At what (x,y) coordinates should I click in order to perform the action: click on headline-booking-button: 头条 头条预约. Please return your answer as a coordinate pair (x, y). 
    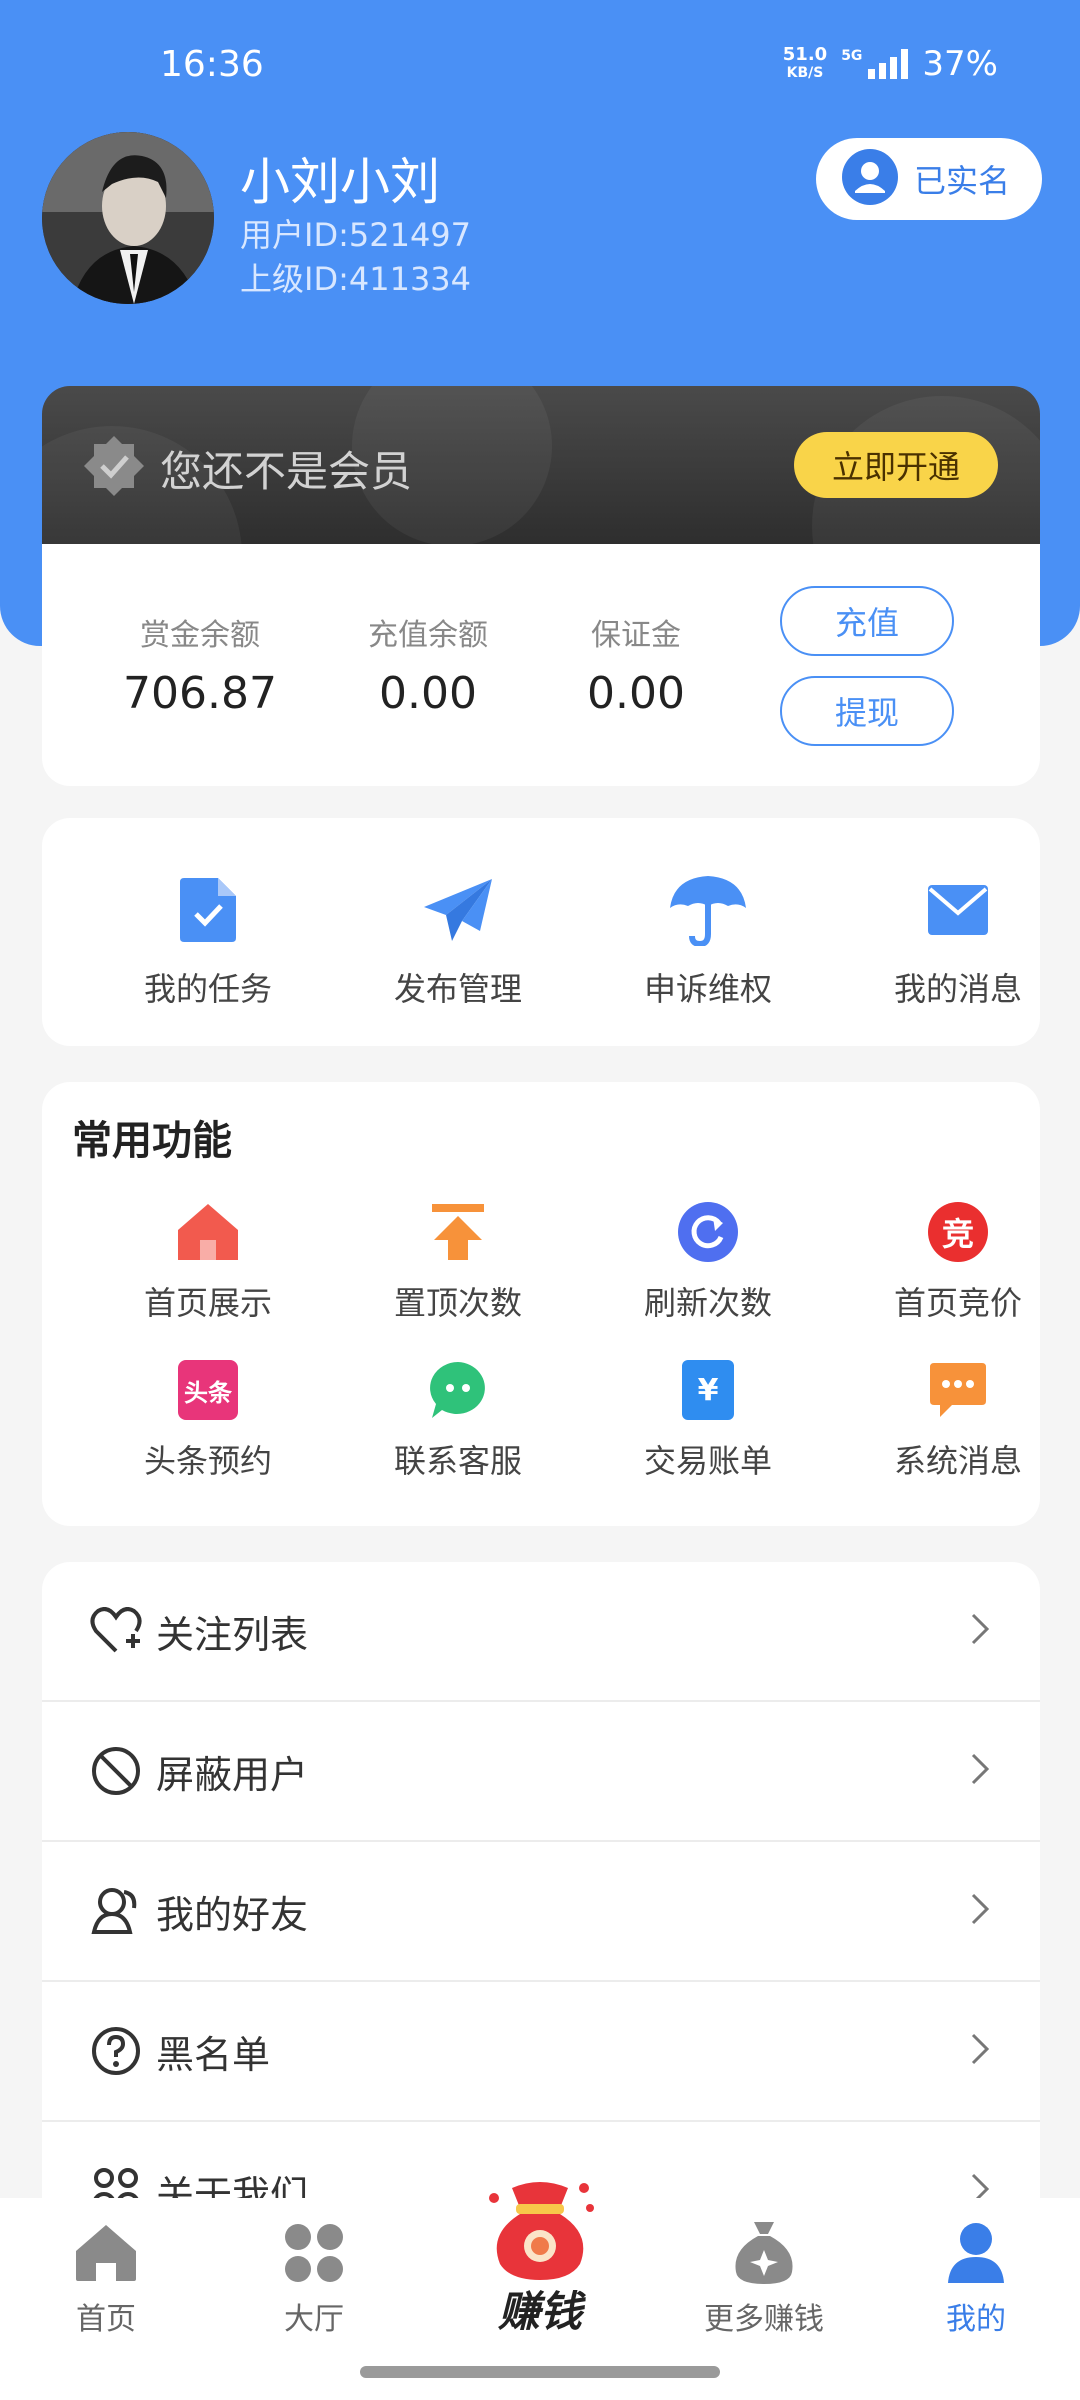
    Looking at the image, I should click on (208, 1420).